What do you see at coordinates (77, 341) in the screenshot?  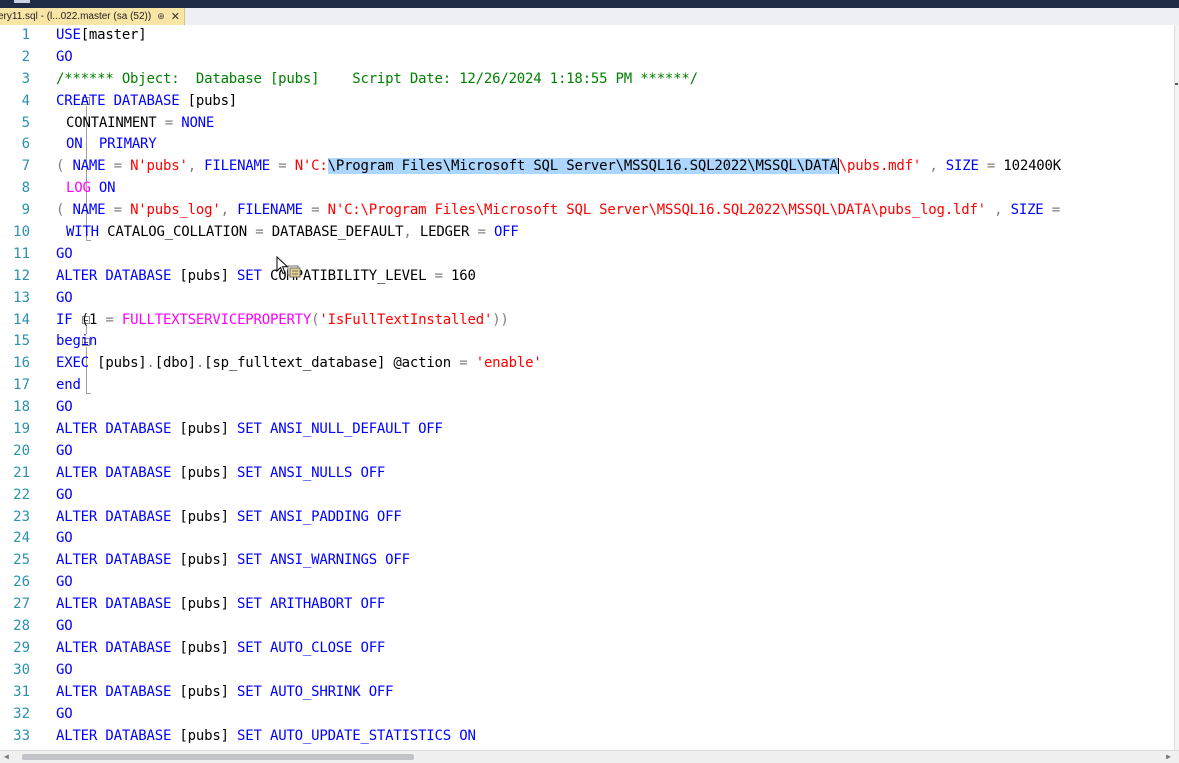 I see `code-token: begin` at bounding box center [77, 341].